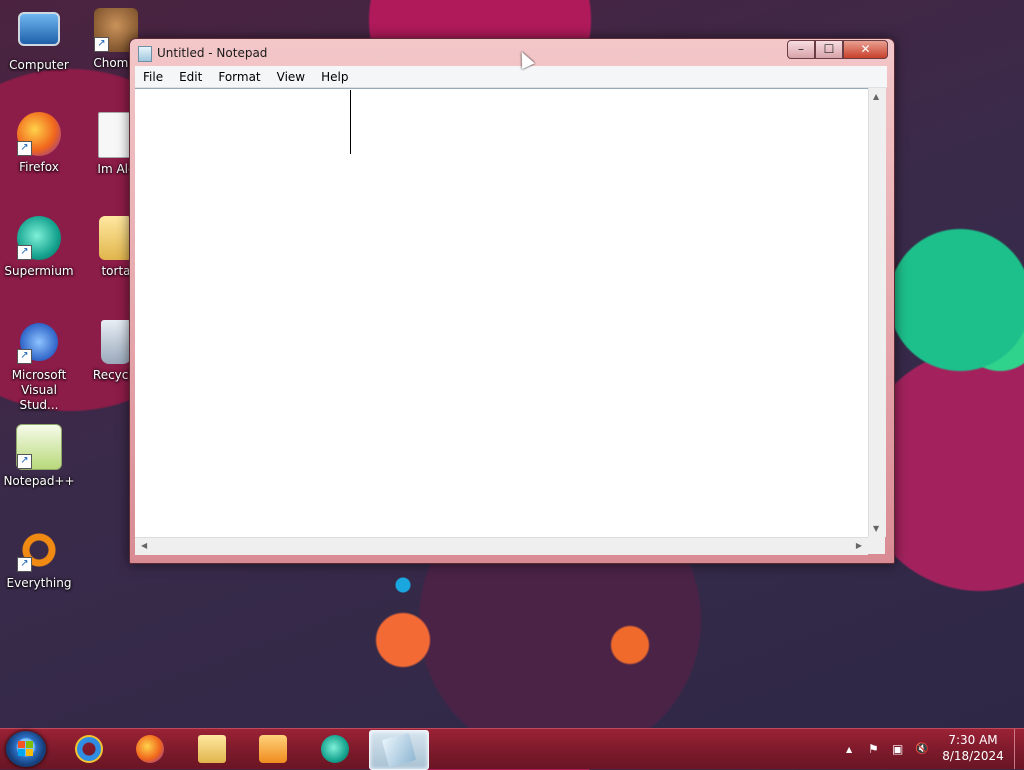 This screenshot has width=1024, height=770. I want to click on firefox-icon: ↗, so click(39, 134).